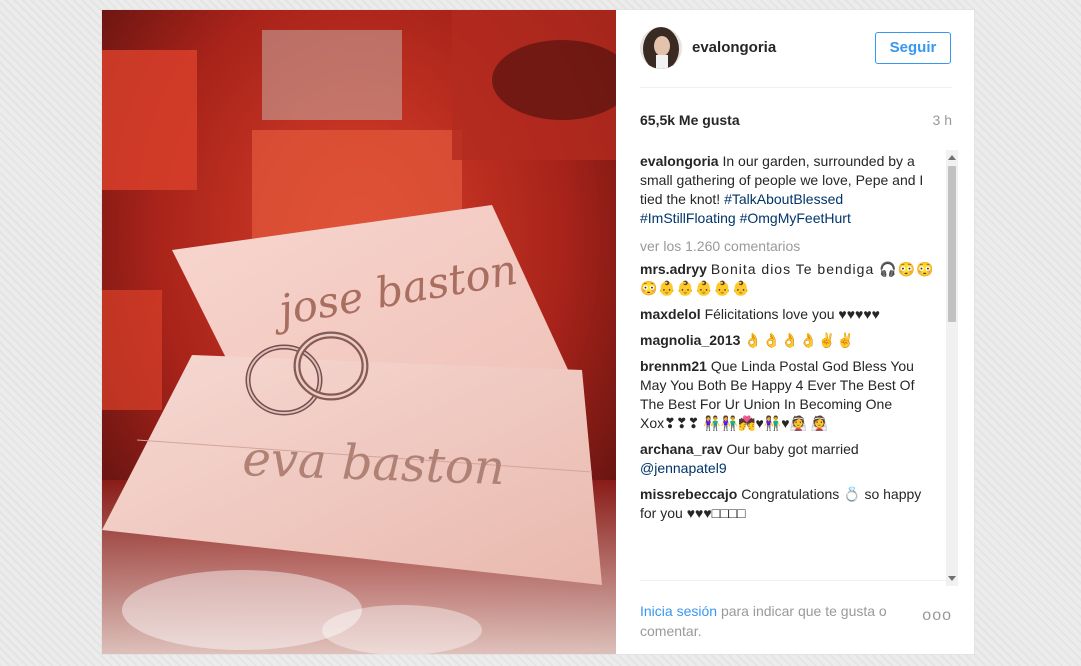 The height and width of the screenshot is (666, 1081). What do you see at coordinates (734, 47) in the screenshot?
I see `username-link: evalongoria` at bounding box center [734, 47].